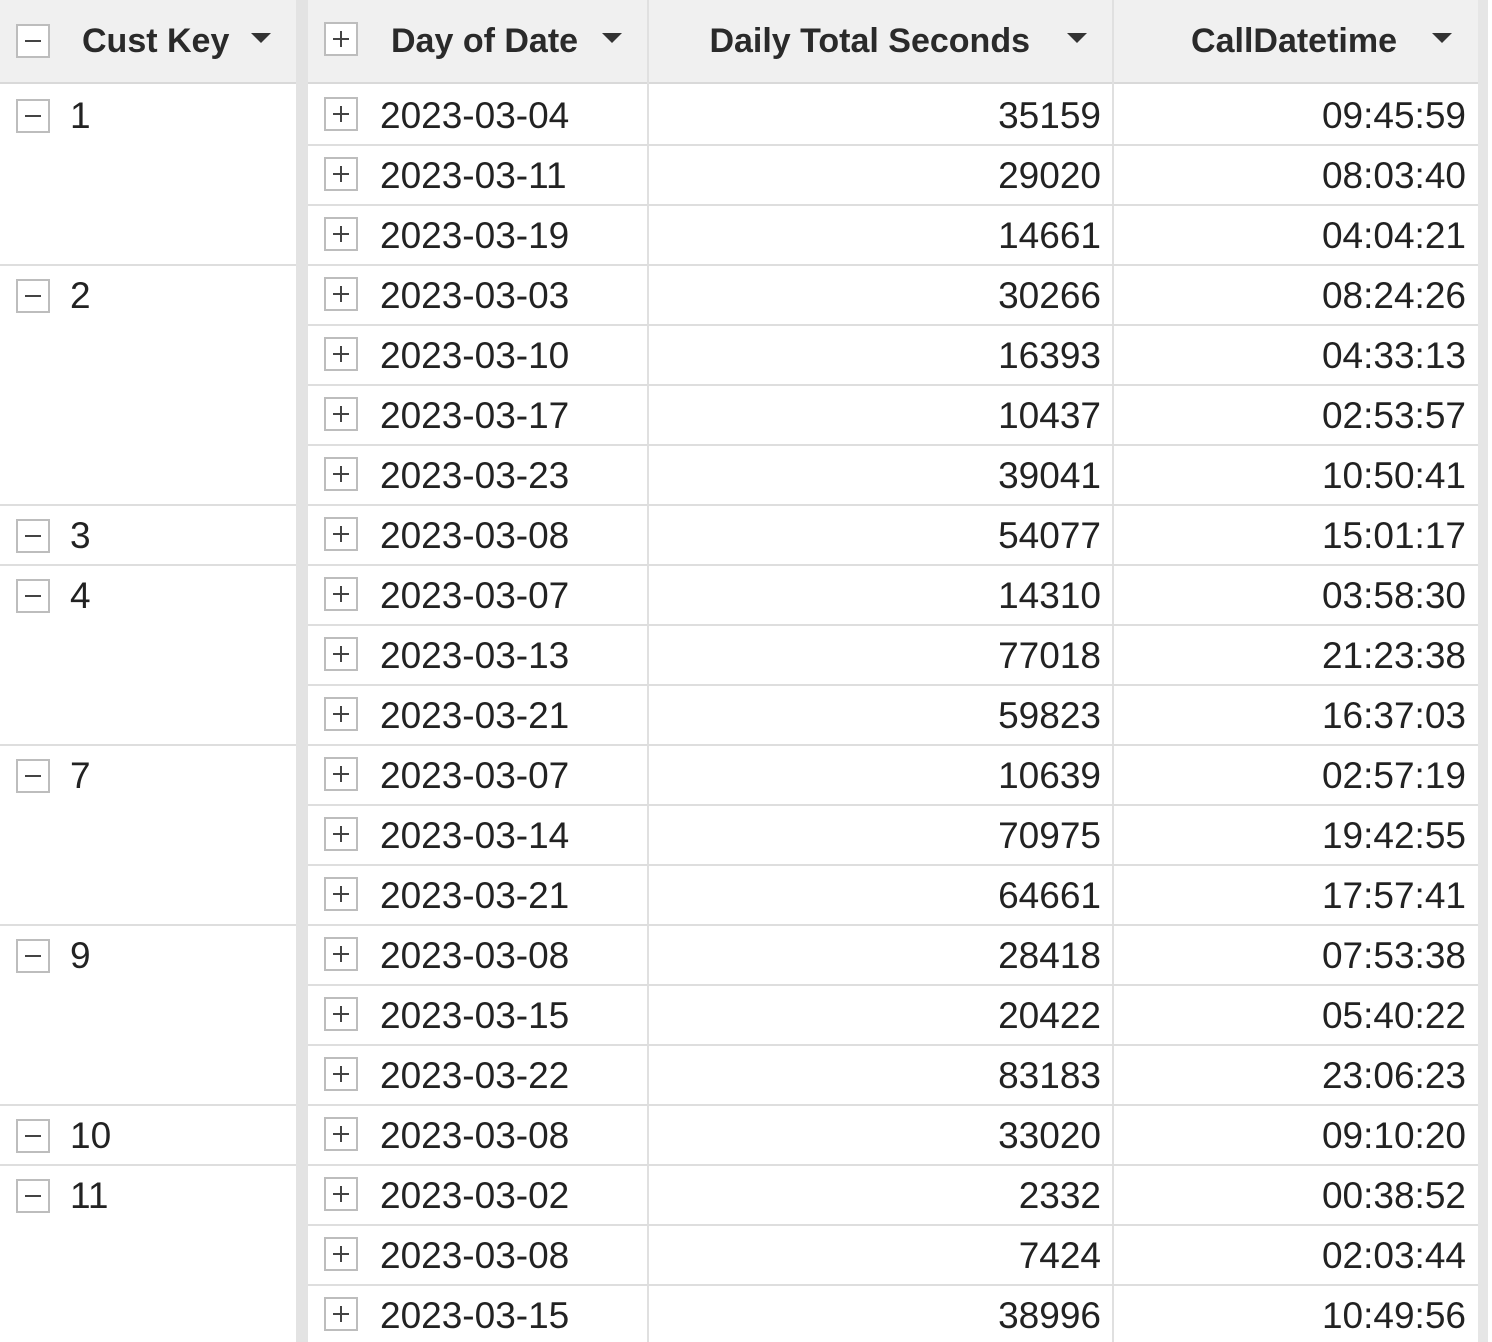 This screenshot has width=1492, height=1342. What do you see at coordinates (1049, 595) in the screenshot?
I see `seconds-cell: 14310` at bounding box center [1049, 595].